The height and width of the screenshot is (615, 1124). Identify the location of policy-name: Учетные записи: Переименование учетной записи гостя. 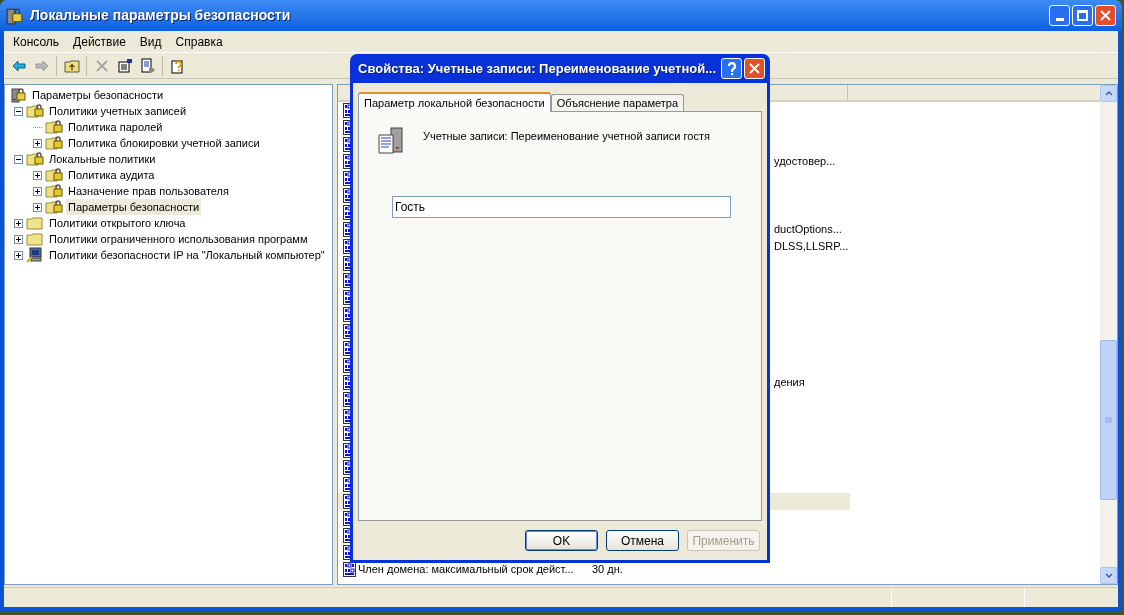
(566, 136).